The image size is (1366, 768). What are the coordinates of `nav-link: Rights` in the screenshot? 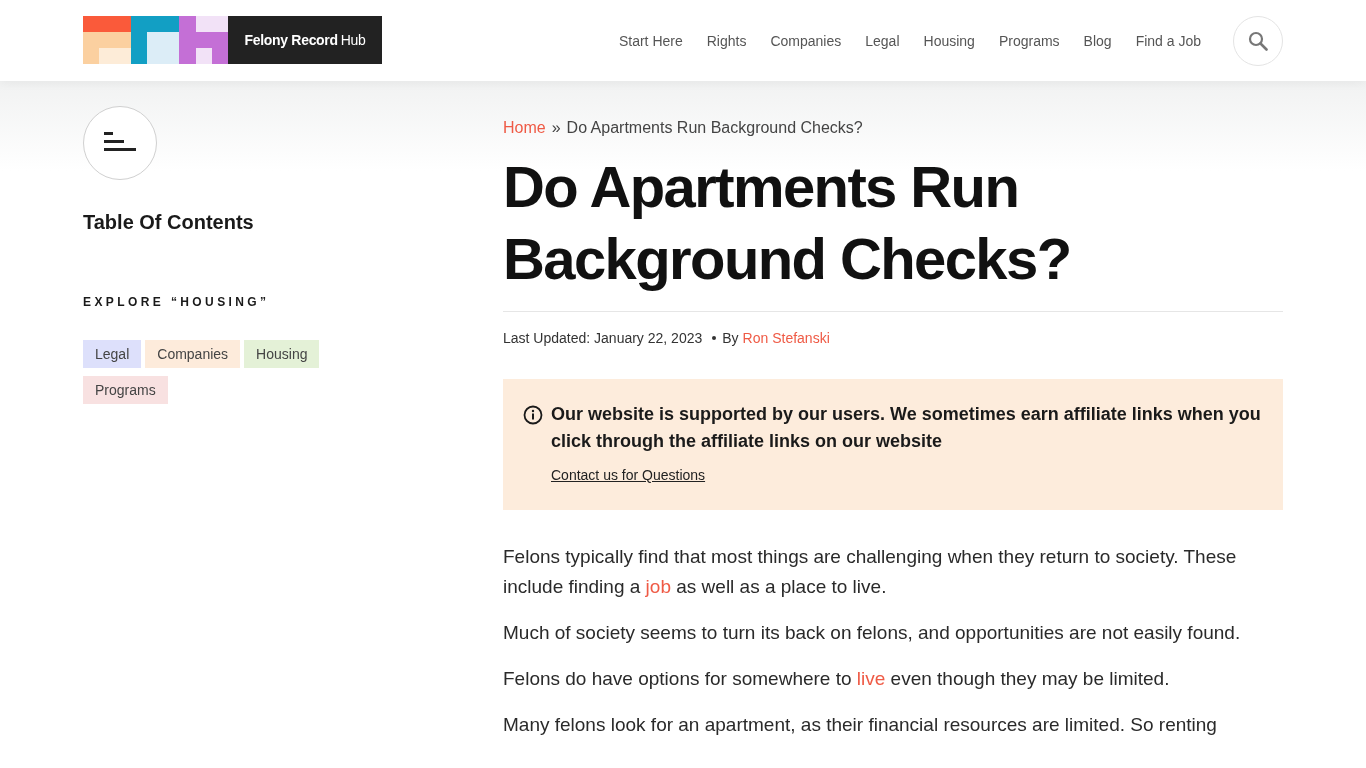 It's located at (726, 40).